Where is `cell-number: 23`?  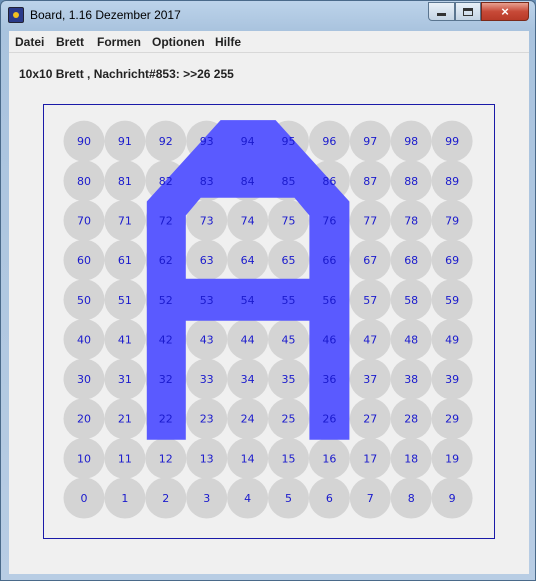 cell-number: 23 is located at coordinates (207, 419).